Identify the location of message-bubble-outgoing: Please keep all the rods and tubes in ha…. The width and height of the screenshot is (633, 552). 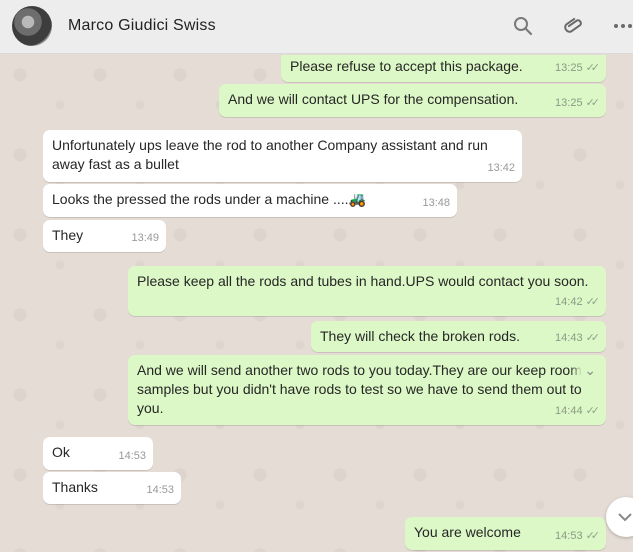
(367, 291).